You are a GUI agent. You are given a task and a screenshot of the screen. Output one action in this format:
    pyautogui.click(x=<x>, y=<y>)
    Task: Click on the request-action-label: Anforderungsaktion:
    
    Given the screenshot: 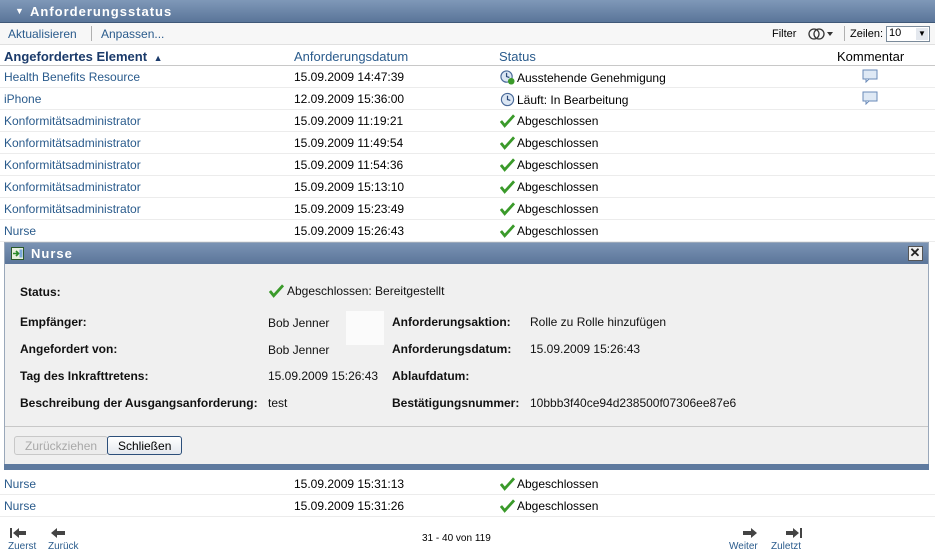 What is the action you would take?
    pyautogui.click(x=451, y=322)
    